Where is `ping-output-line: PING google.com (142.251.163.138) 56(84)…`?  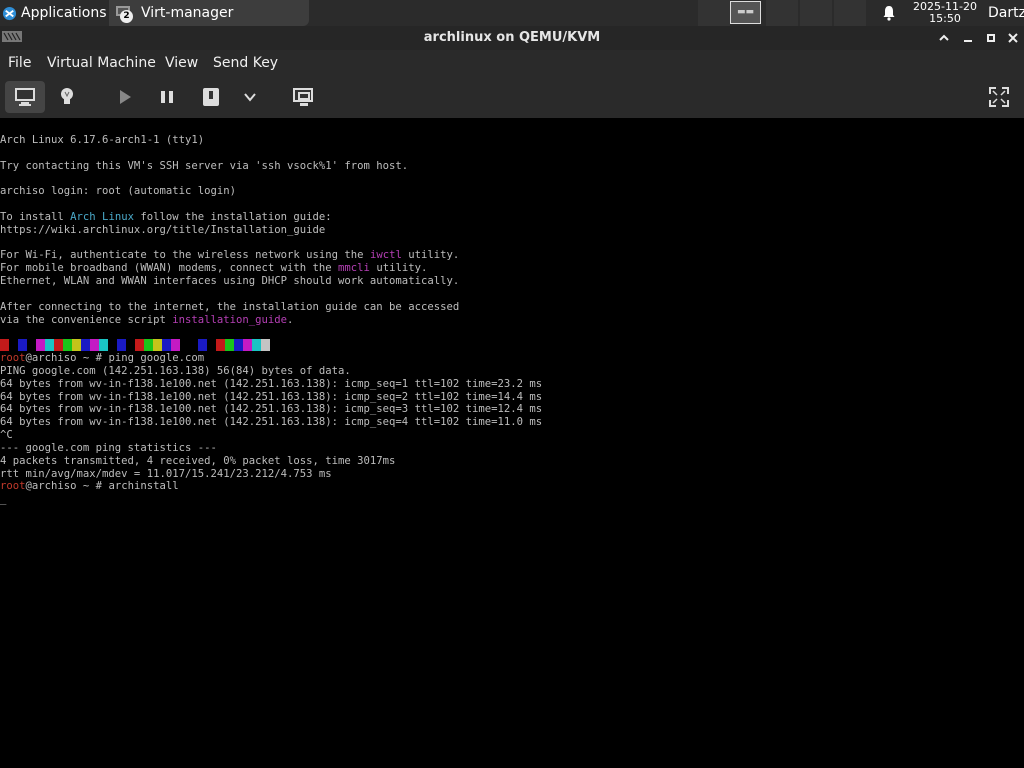
ping-output-line: PING google.com (142.251.163.138) 56(84)… is located at coordinates (175, 370).